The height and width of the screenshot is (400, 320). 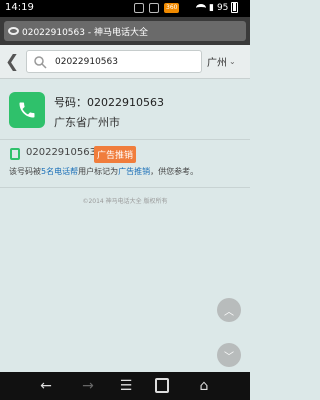 I want to click on desc-middle: 用户标记为, so click(x=98, y=171).